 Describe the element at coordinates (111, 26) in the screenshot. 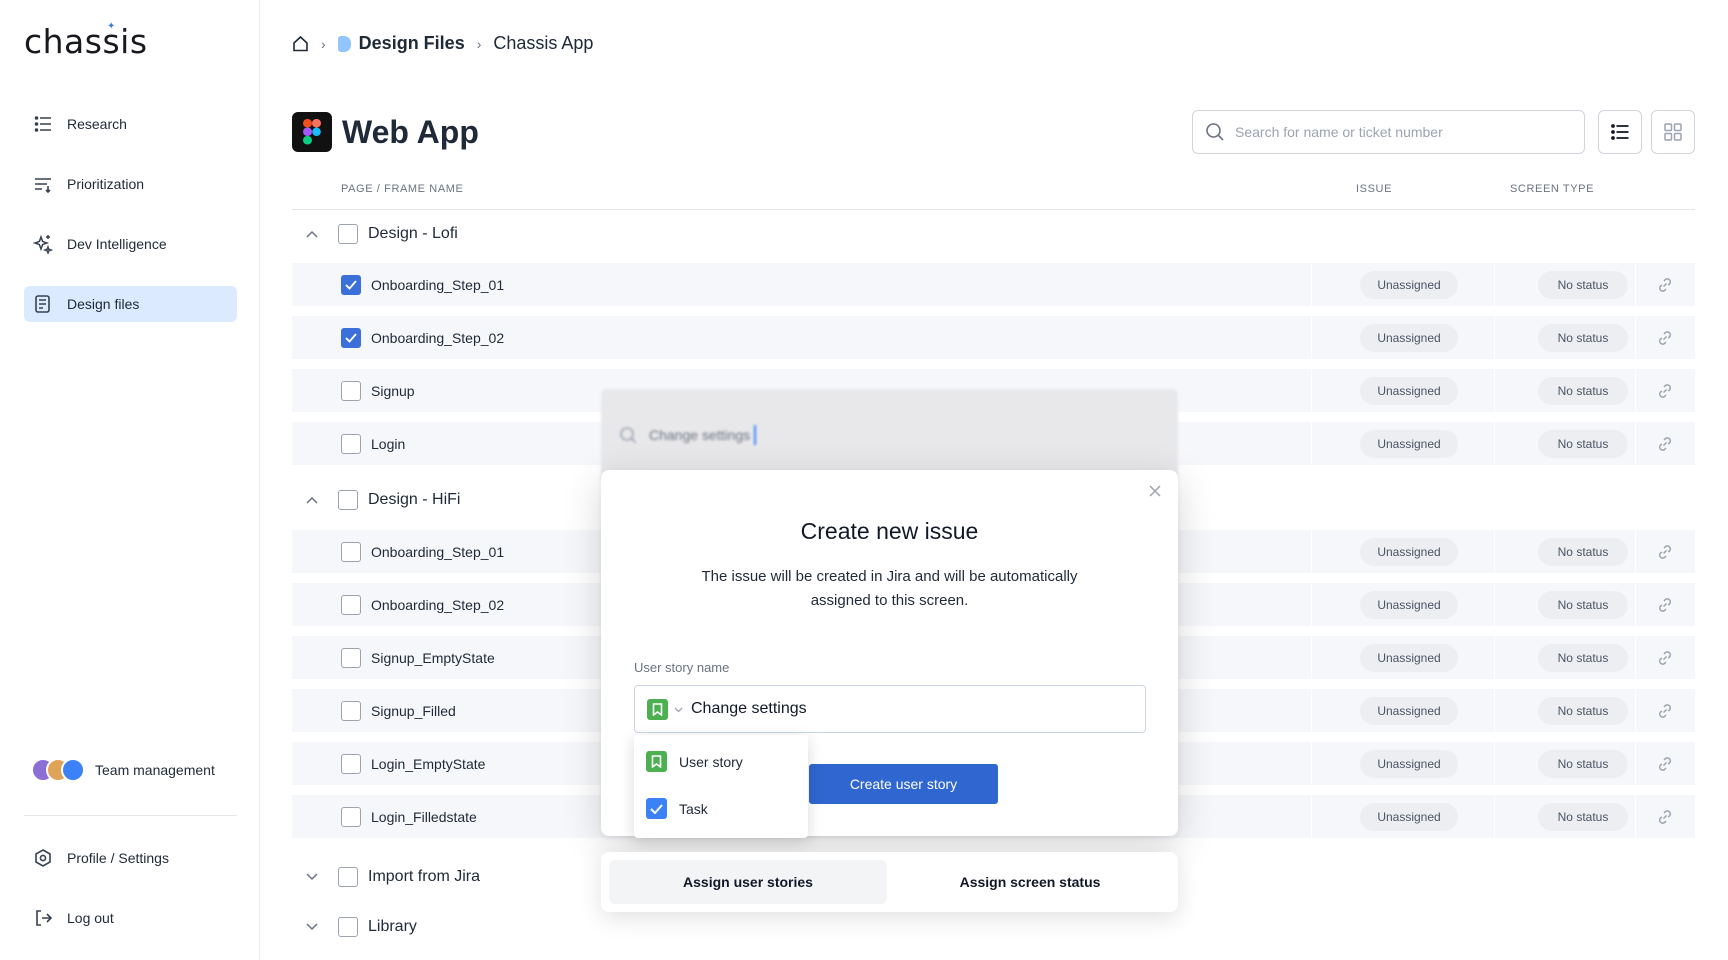

I see `logo-sparkle-icon: ✦` at that location.